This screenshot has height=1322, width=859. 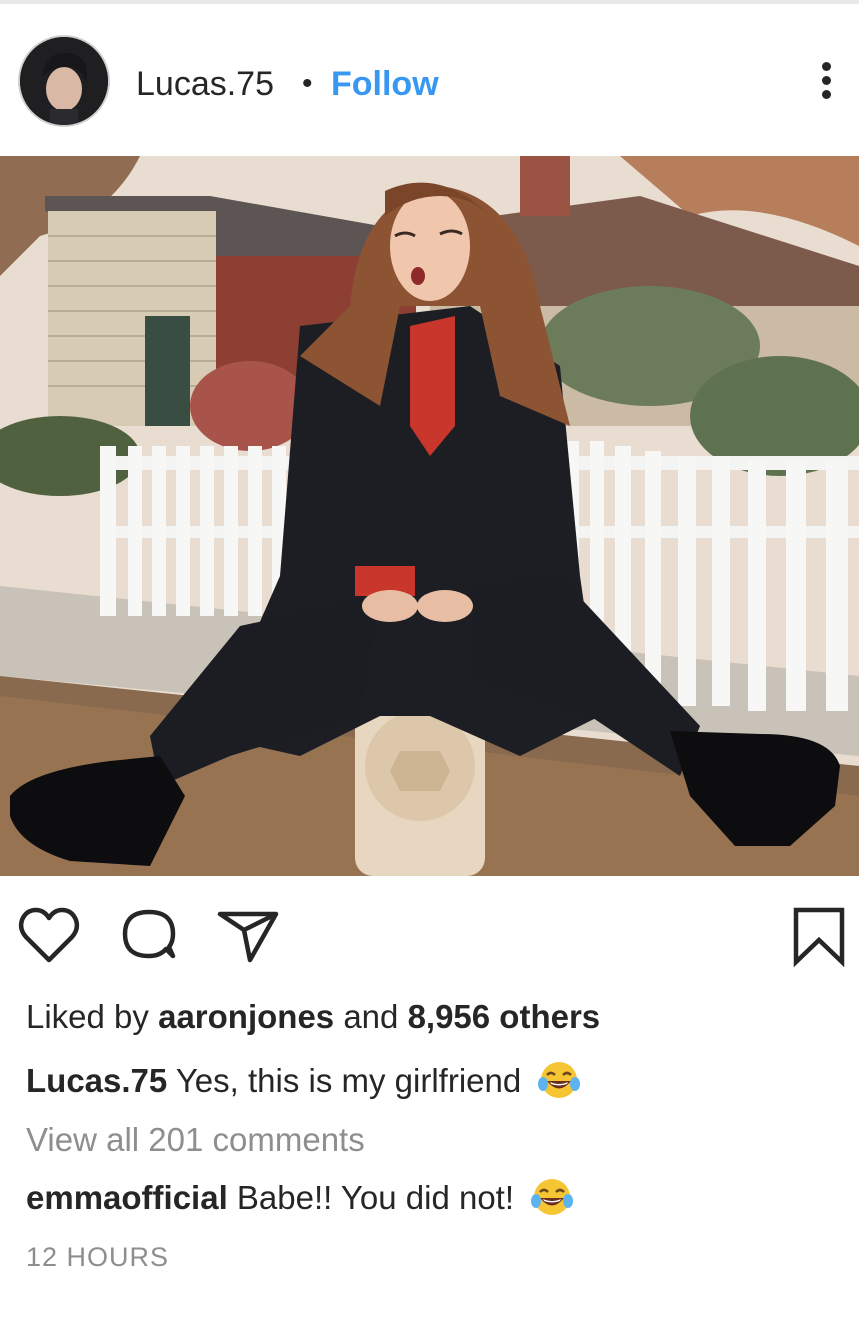 I want to click on comment-username: emmaofficial, so click(x=127, y=1197).